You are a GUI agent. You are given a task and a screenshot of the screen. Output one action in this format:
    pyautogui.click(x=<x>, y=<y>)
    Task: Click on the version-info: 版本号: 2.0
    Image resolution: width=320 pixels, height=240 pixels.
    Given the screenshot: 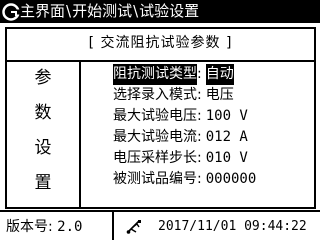 What is the action you would take?
    pyautogui.click(x=44, y=227)
    